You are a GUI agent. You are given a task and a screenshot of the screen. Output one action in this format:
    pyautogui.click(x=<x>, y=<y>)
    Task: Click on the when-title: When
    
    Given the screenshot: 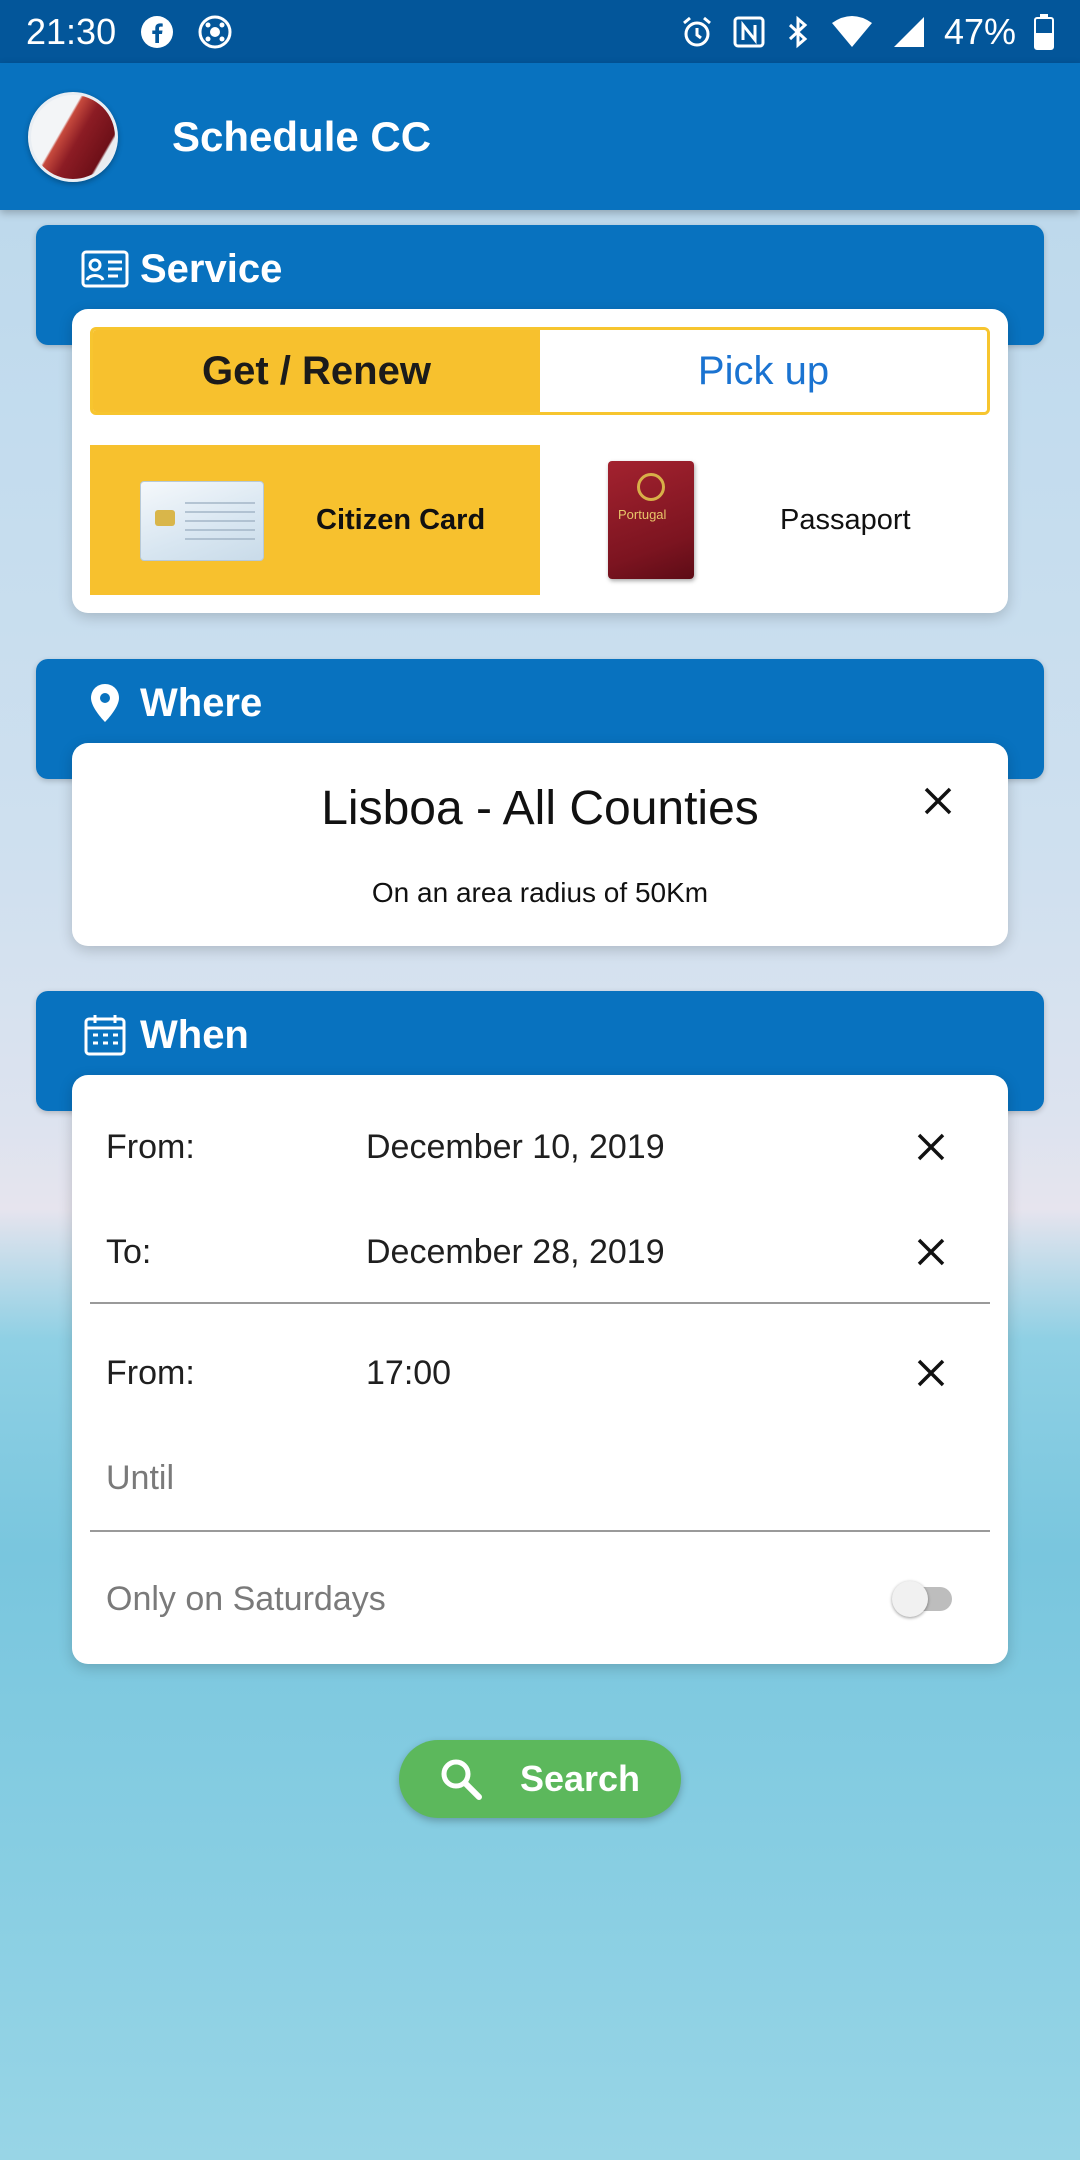 What is the action you would take?
    pyautogui.click(x=194, y=1035)
    